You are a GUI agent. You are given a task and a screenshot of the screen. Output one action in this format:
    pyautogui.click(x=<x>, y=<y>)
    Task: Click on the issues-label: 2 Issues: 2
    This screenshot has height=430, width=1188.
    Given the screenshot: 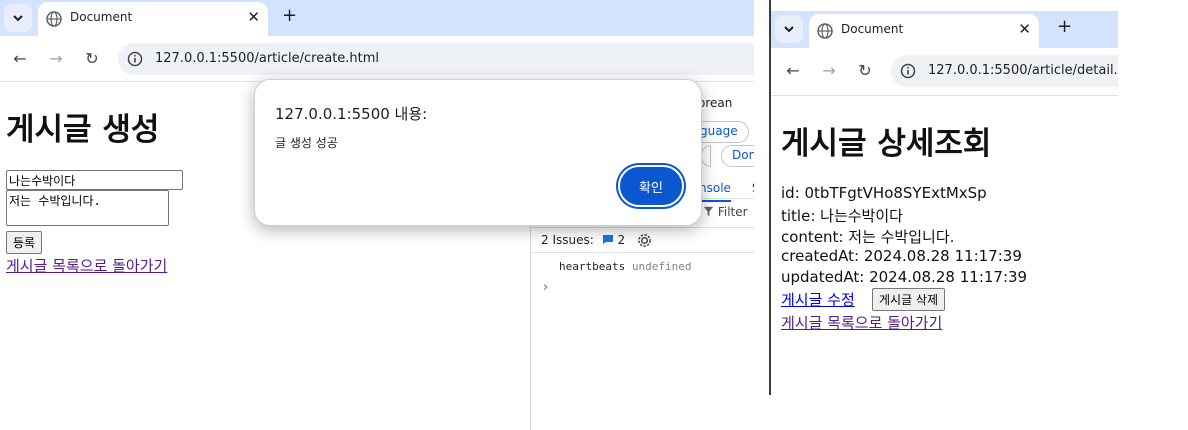 What is the action you would take?
    pyautogui.click(x=583, y=240)
    